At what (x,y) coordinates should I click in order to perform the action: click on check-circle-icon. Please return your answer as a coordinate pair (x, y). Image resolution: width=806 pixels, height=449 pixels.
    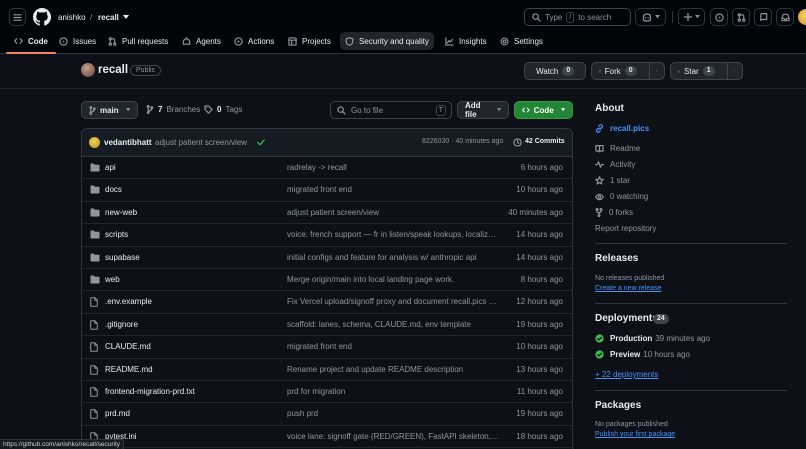
    Looking at the image, I should click on (599, 354).